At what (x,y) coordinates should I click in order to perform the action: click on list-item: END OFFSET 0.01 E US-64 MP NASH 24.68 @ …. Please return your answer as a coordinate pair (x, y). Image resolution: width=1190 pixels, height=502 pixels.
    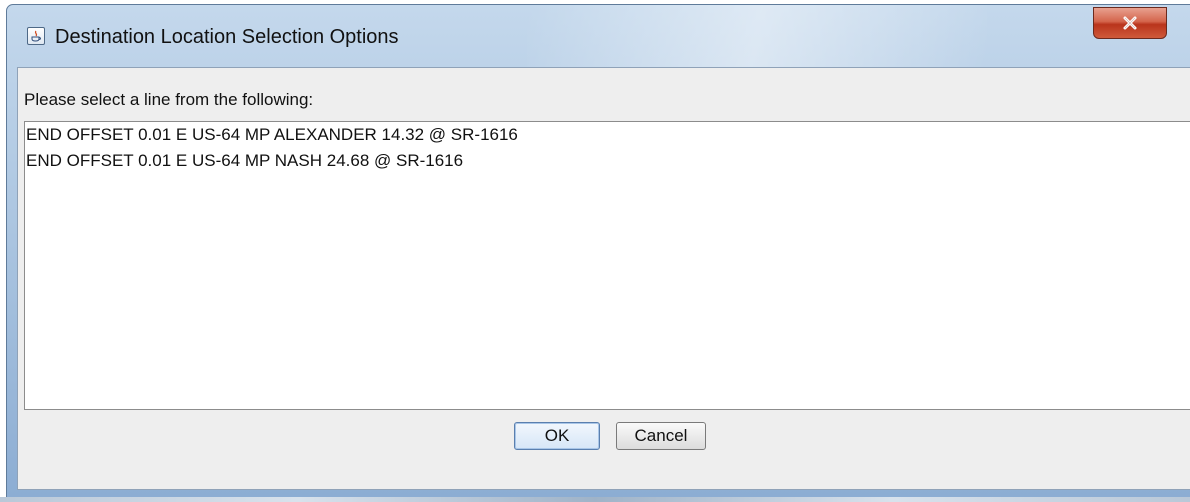
    Looking at the image, I should click on (607, 161).